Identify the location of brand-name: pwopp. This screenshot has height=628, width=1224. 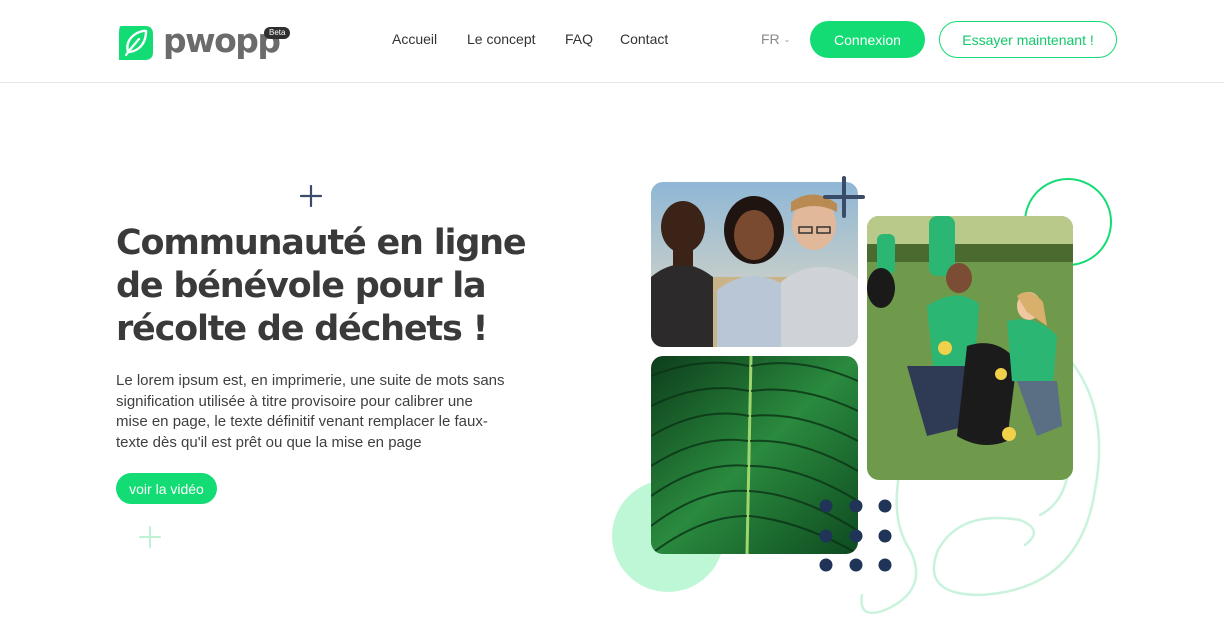
(222, 40).